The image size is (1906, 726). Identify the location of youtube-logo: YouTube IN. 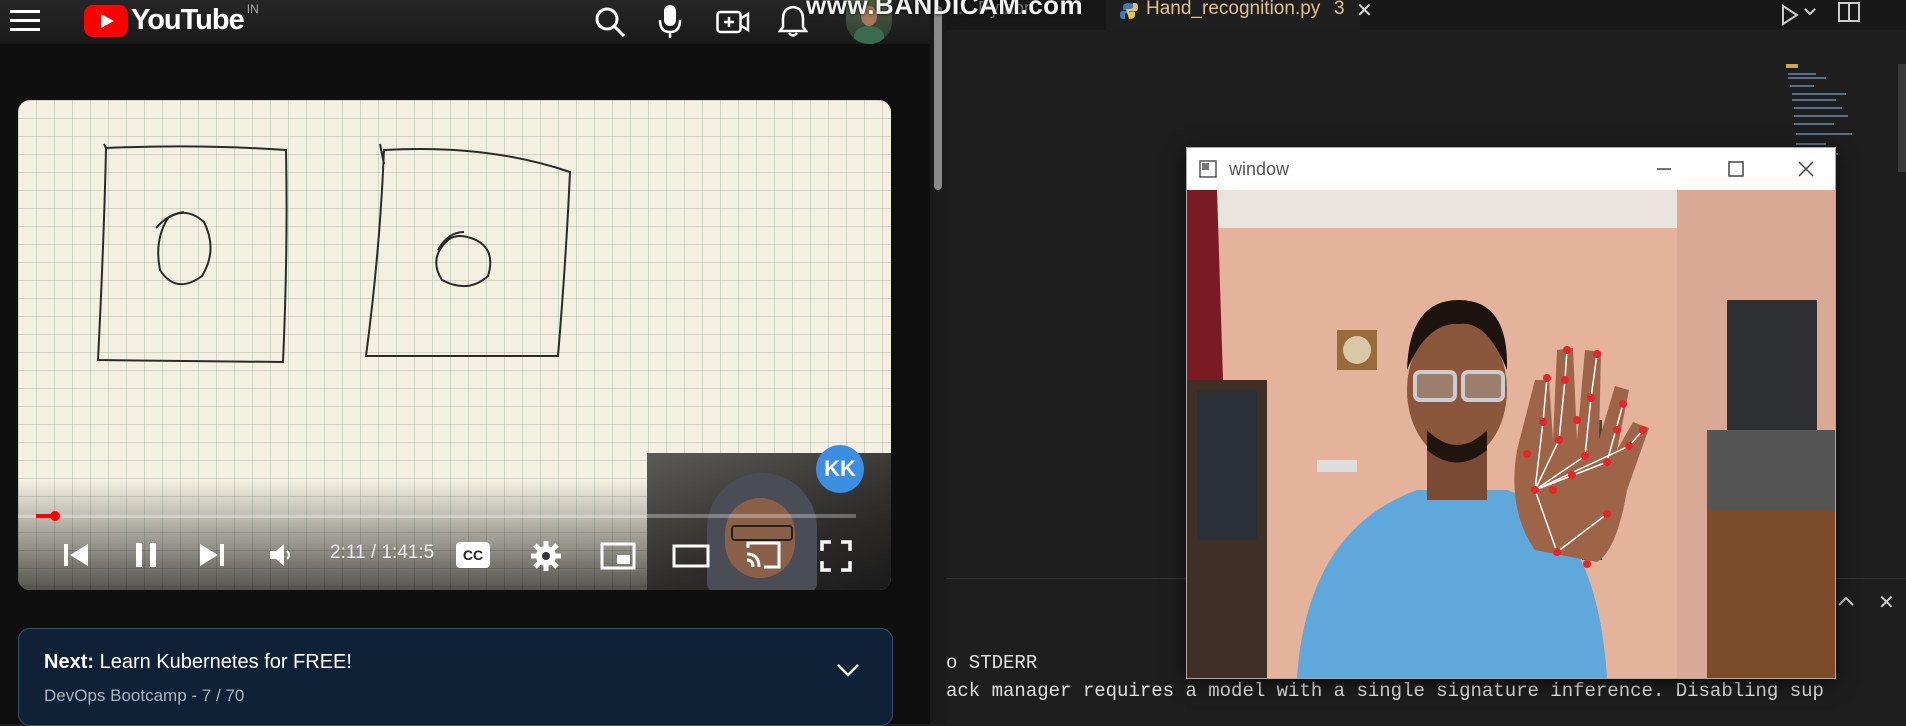
(171, 19).